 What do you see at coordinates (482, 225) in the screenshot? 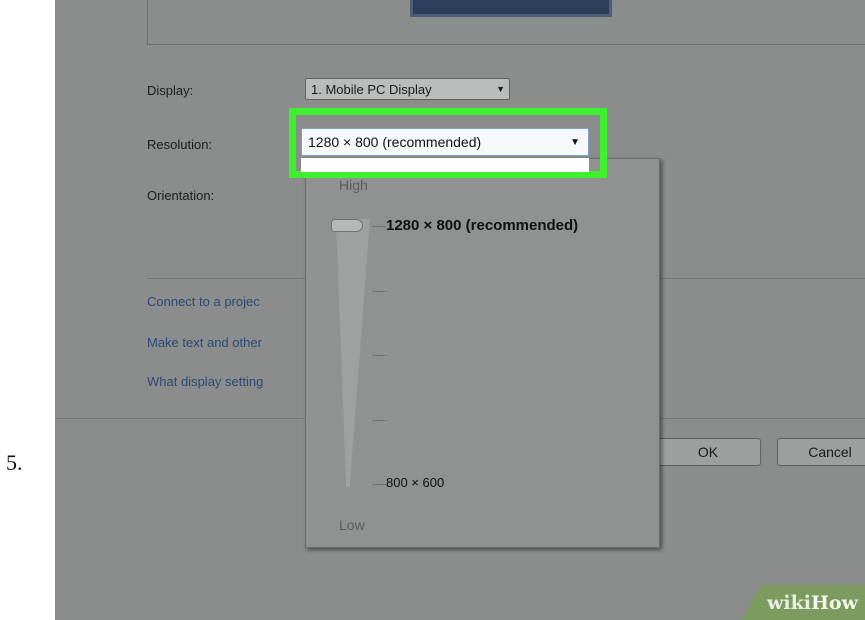
I see `slider-max-option: 1280 × 800 (recommended)` at bounding box center [482, 225].